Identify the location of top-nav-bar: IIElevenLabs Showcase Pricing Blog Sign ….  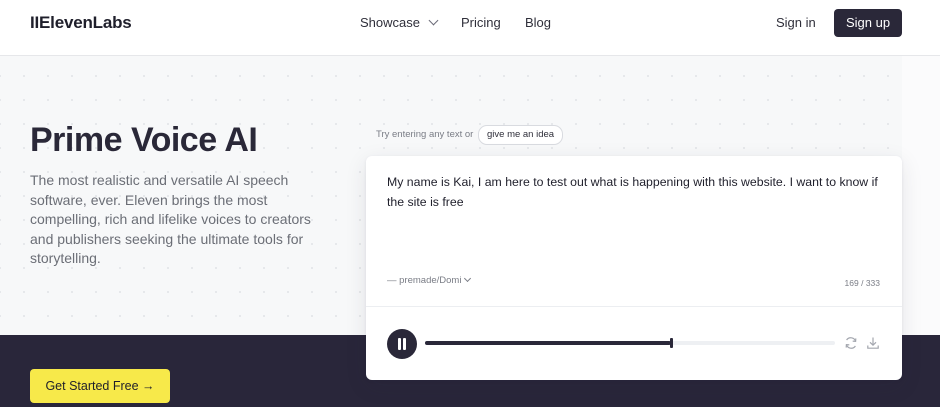
(470, 28).